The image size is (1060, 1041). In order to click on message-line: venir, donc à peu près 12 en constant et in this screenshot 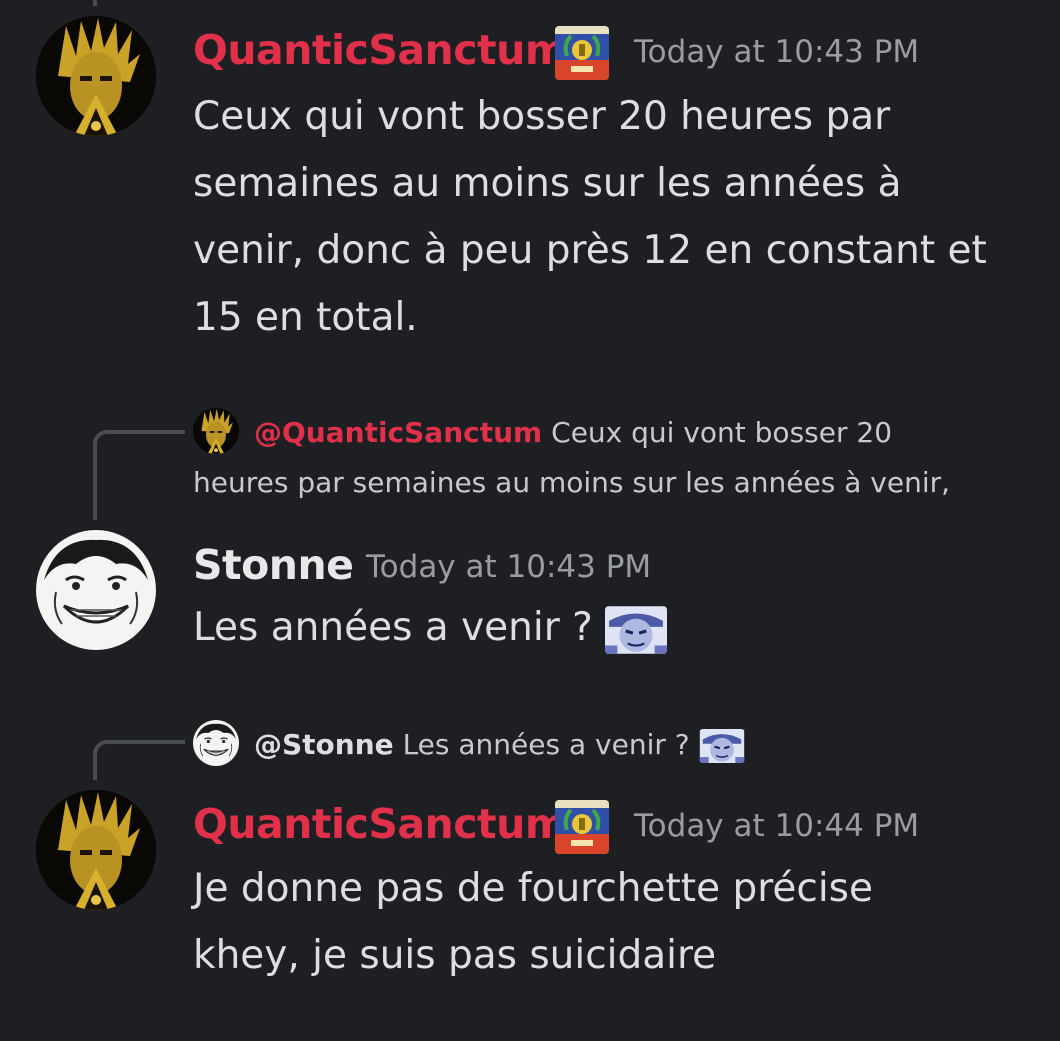, I will do `click(590, 250)`.